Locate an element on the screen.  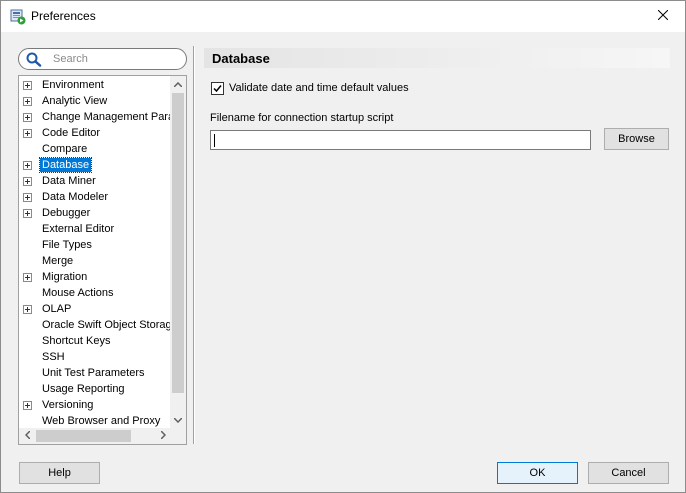
chevron-down-icon is located at coordinates (178, 420).